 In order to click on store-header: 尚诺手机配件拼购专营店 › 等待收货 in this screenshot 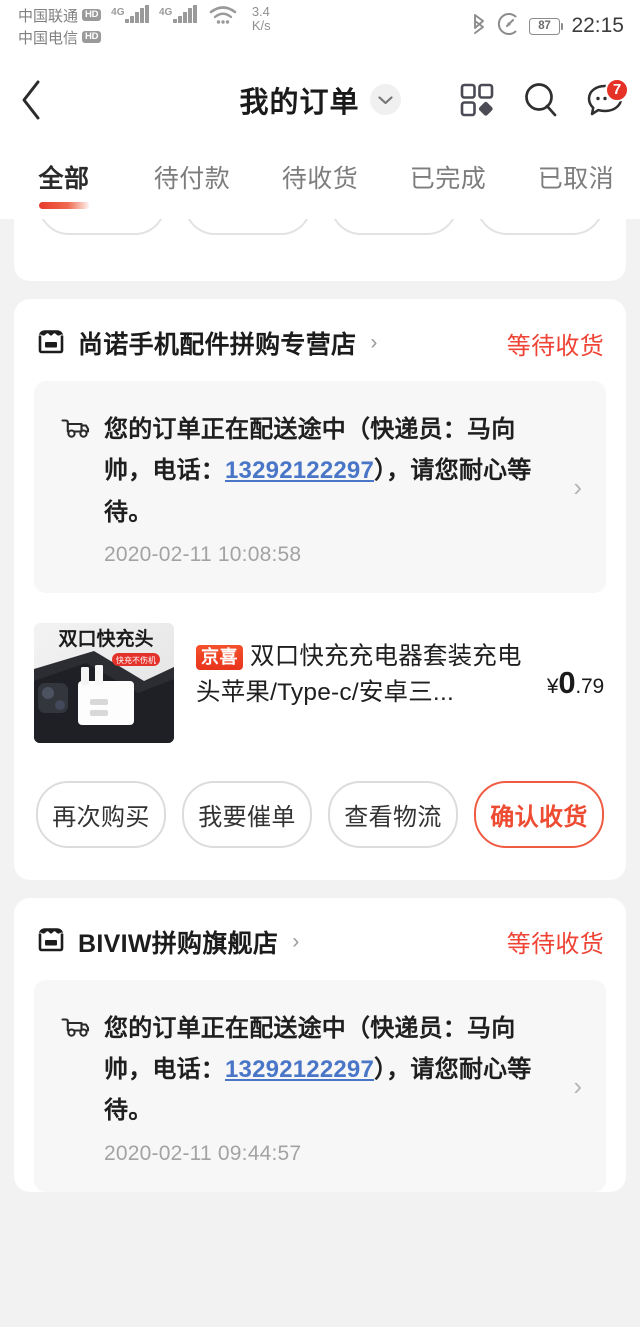, I will do `click(320, 340)`.